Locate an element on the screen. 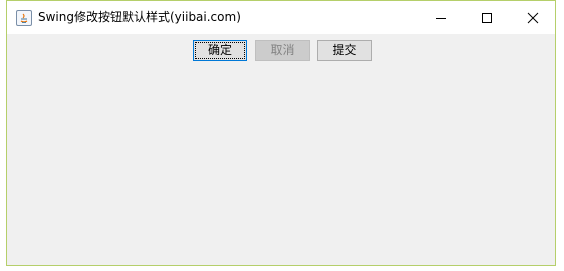 The width and height of the screenshot is (564, 271). close-button is located at coordinates (533, 17).